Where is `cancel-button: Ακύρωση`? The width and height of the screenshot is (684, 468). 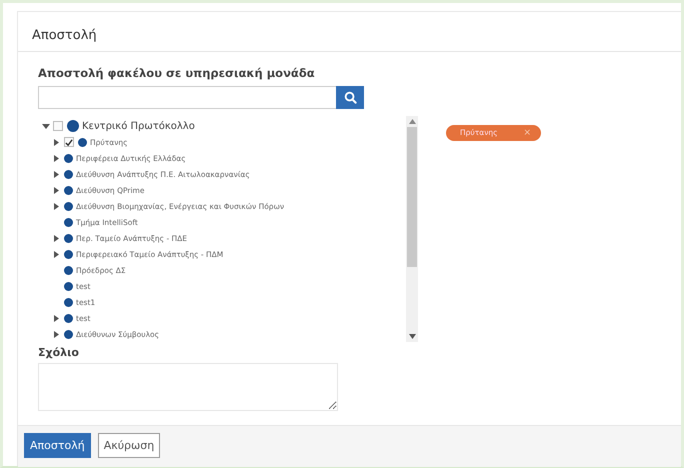 cancel-button: Ακύρωση is located at coordinates (129, 445).